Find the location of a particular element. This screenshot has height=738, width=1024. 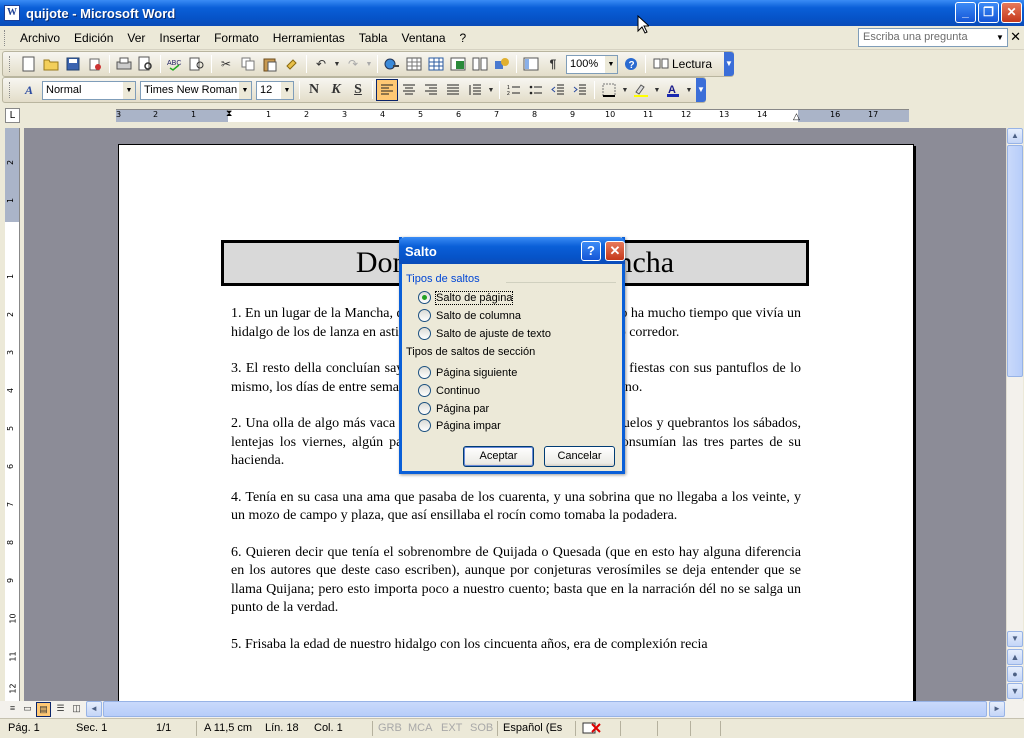

justify-icon is located at coordinates (453, 90).